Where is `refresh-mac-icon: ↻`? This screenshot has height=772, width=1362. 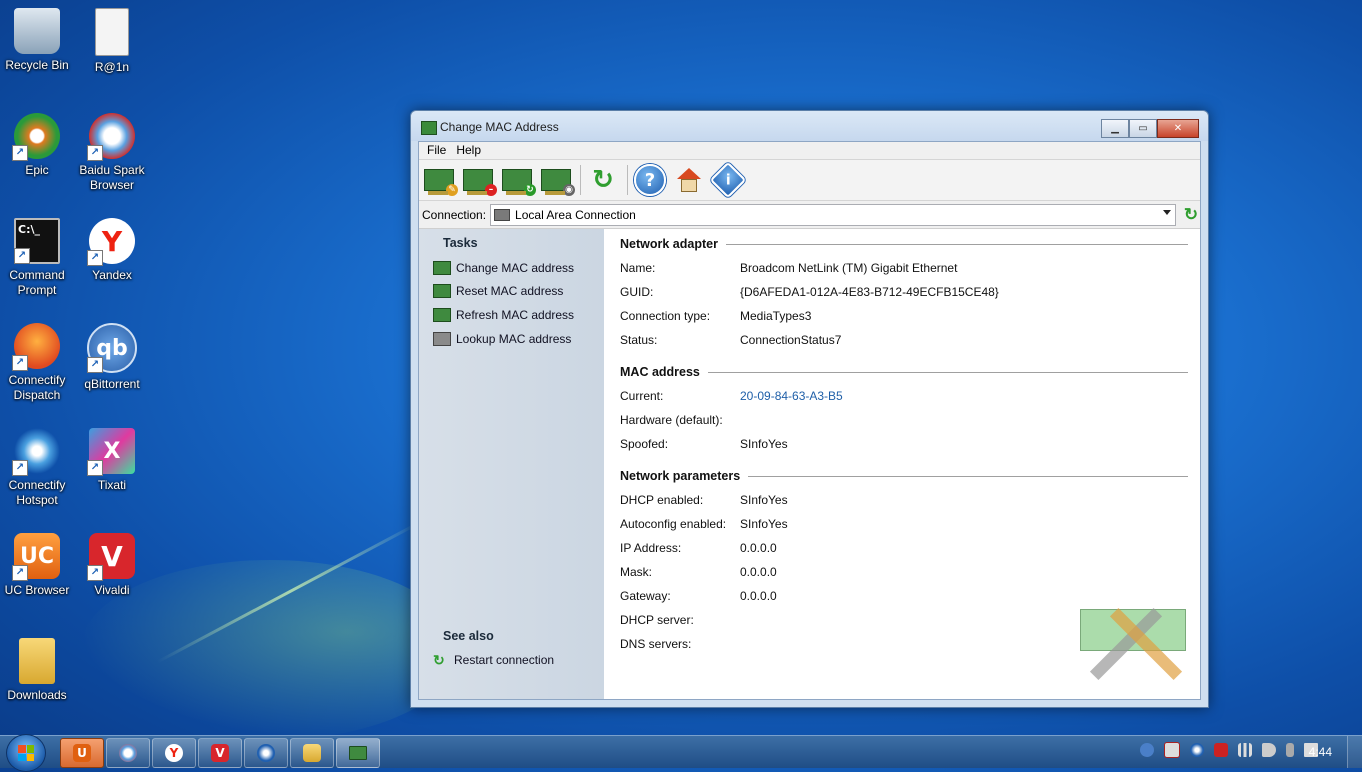
refresh-mac-icon: ↻ is located at coordinates (519, 182).